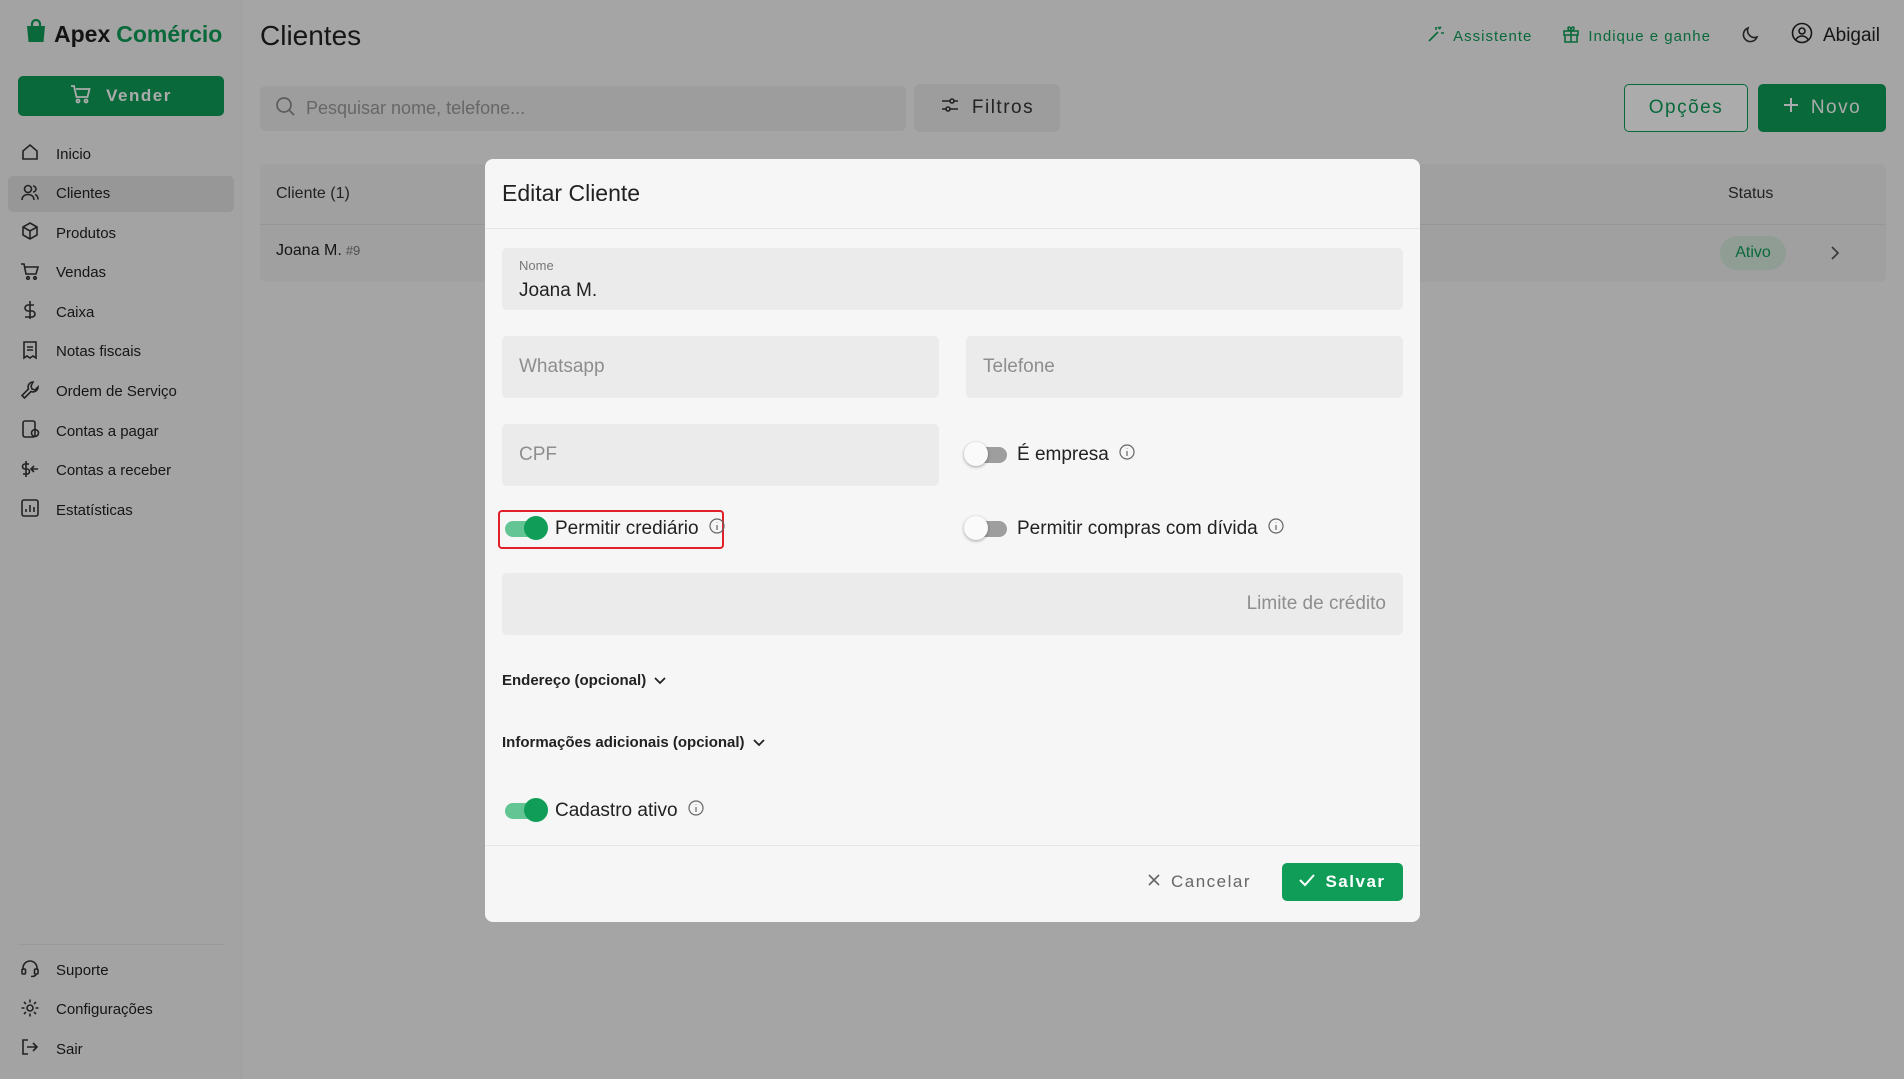 The image size is (1904, 1079). I want to click on address-section-label: Endereço (opcional), so click(574, 680).